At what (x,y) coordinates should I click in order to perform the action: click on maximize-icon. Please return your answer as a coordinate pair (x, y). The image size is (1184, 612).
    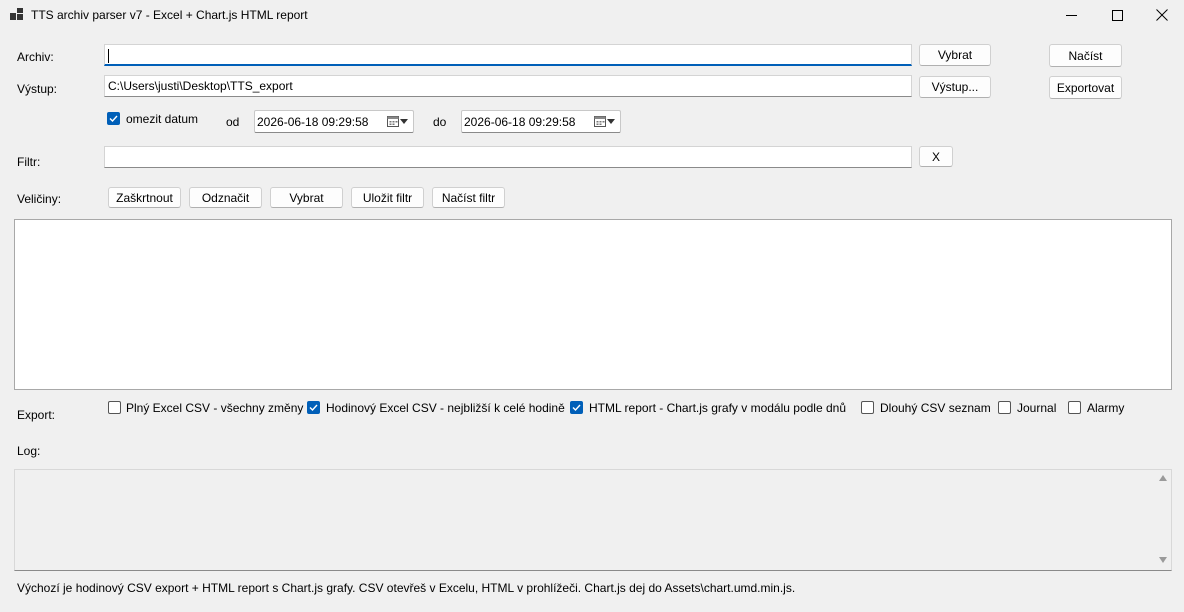
    Looking at the image, I should click on (1117, 15).